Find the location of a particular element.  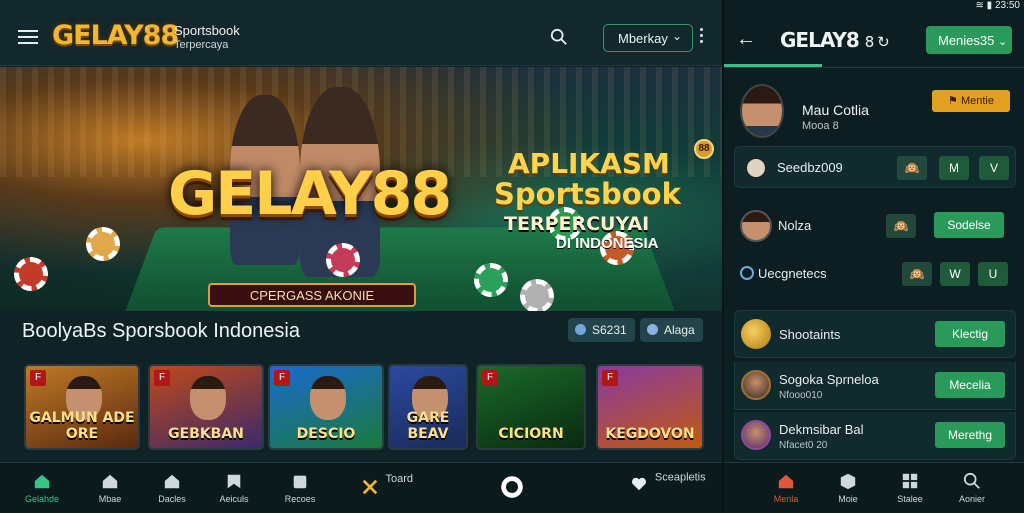

option-button: W is located at coordinates (955, 274).